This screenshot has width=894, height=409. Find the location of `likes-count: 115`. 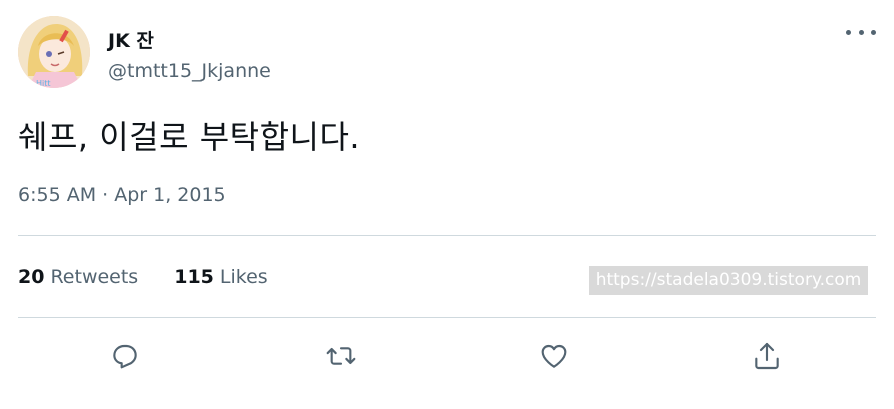

likes-count: 115 is located at coordinates (194, 277).